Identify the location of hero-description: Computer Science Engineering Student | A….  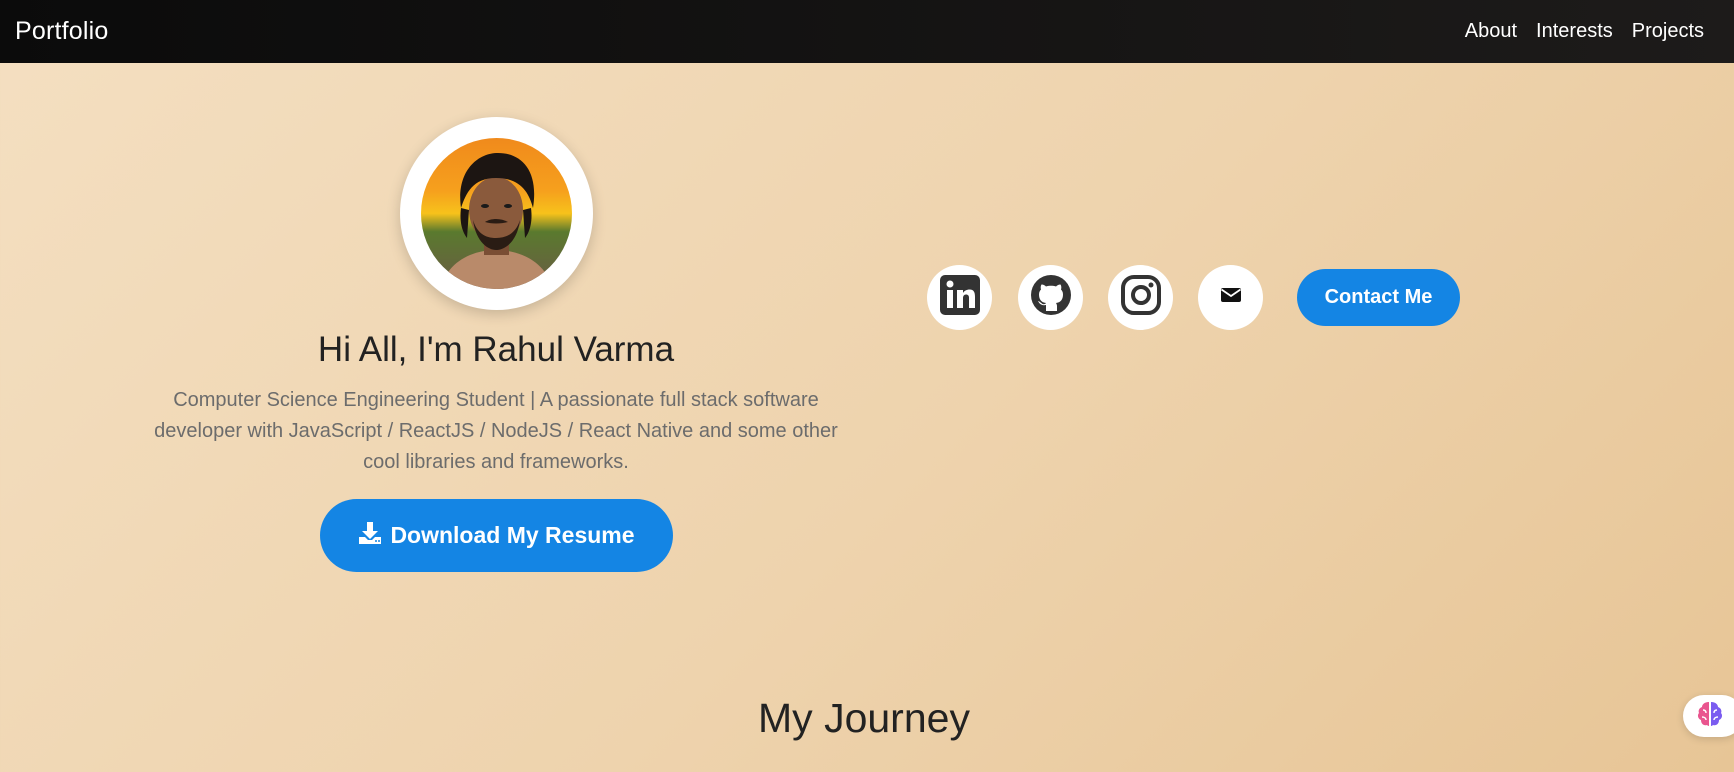
(496, 431).